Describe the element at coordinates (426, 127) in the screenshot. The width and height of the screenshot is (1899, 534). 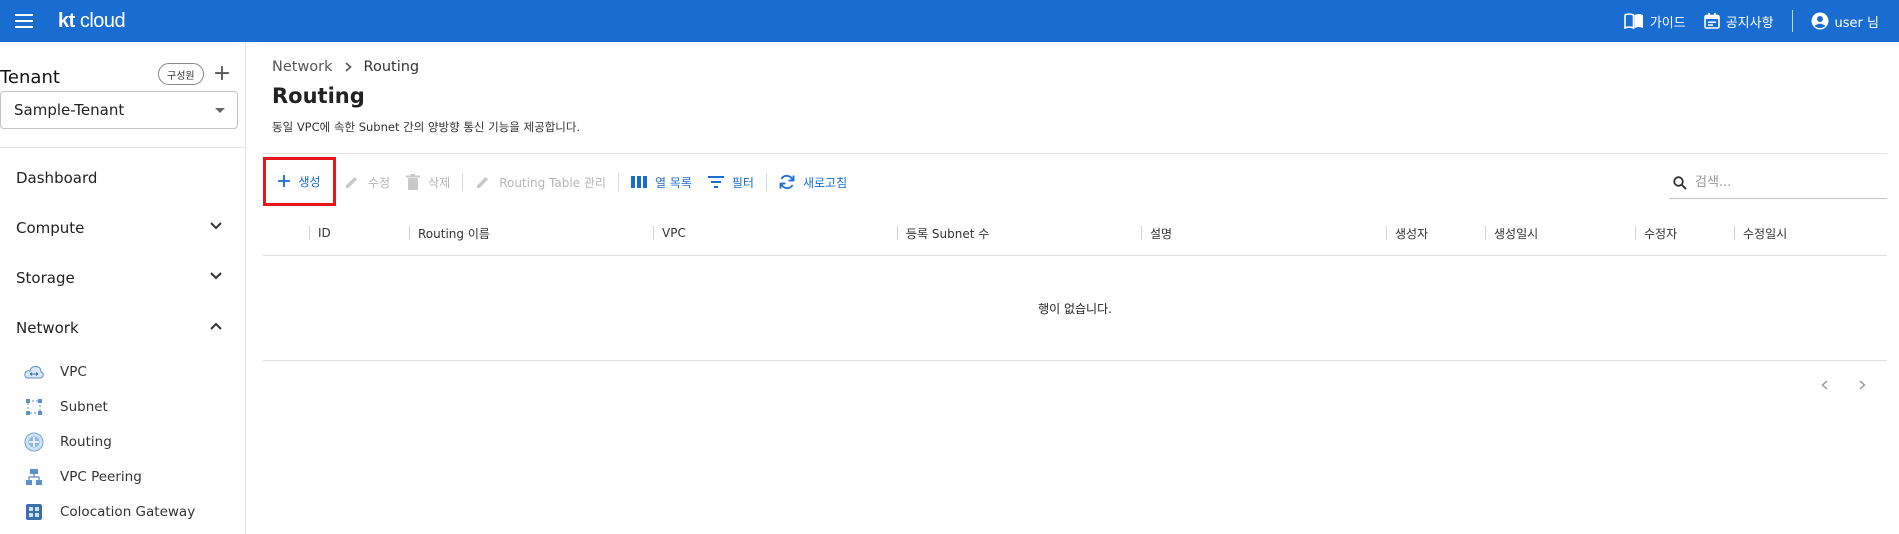
I see `page-description: 동일 VPC에 속한 Subnet 간의 양방향 통신 기능을 제공합니다.` at that location.